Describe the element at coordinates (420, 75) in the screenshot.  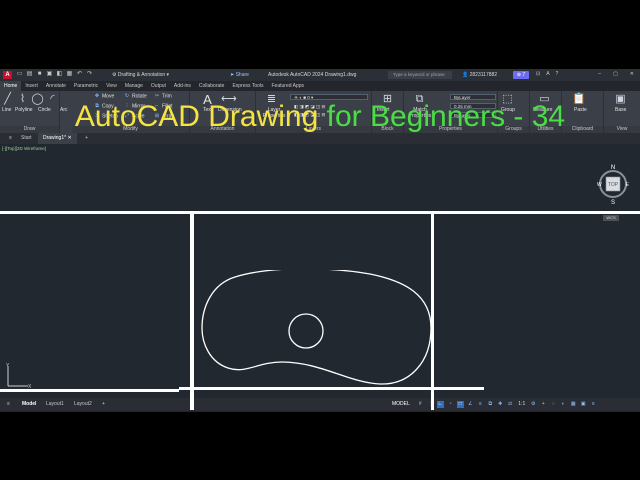
I see `search-input: Type a keyword or phrase` at that location.